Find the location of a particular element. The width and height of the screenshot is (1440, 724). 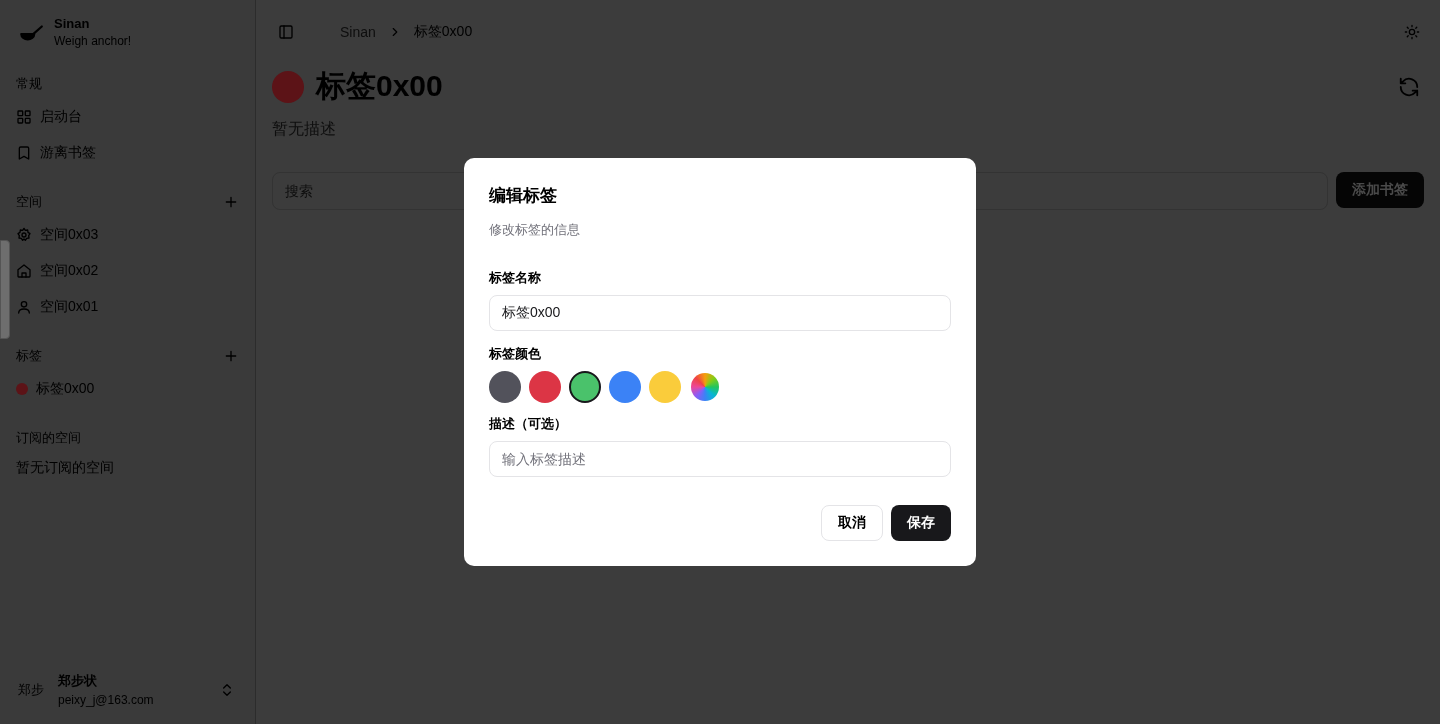

app-tagline: Weigh anchor! is located at coordinates (93, 41).